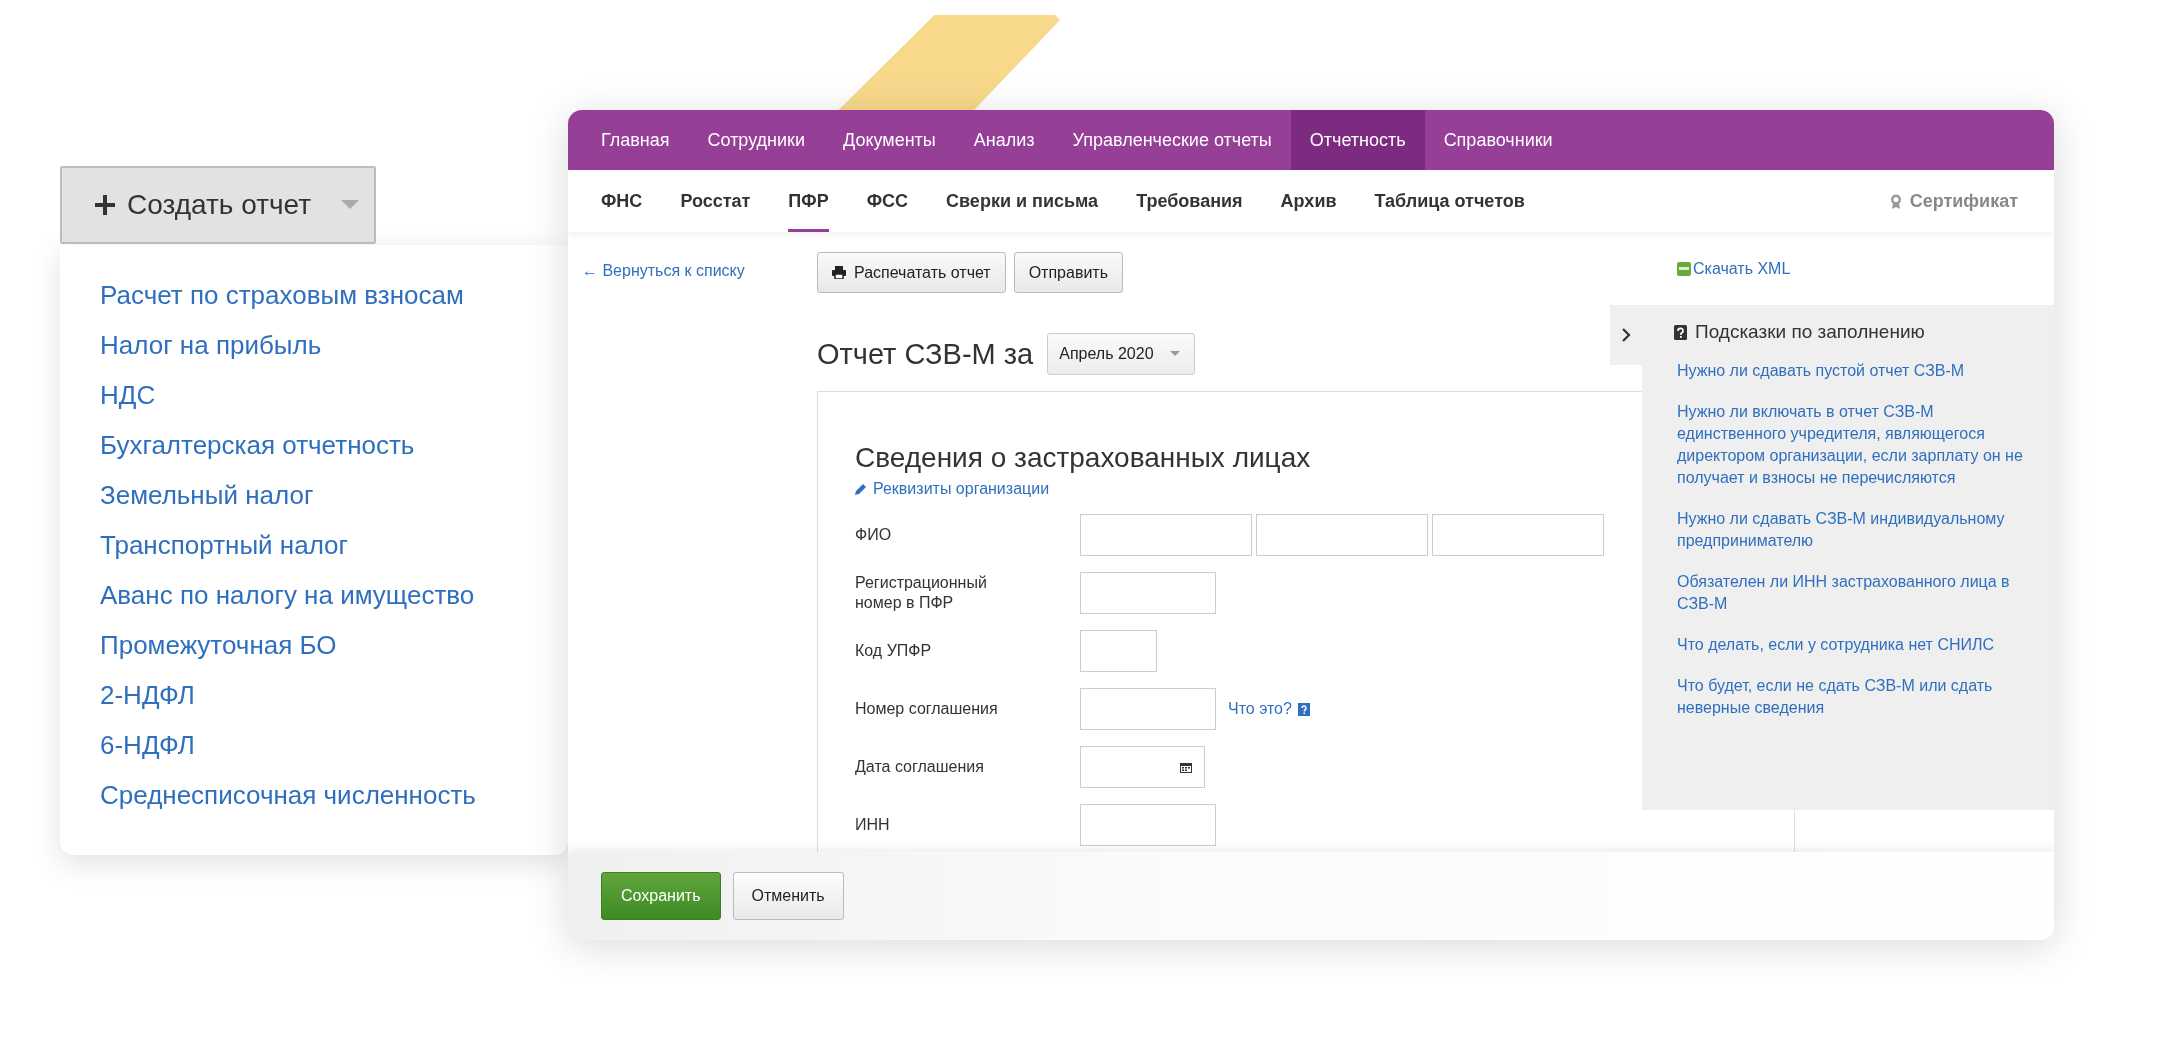  I want to click on hint-link: Обязателен ли ИНН застрахованного лица в СЗВ-М, so click(1851, 593).